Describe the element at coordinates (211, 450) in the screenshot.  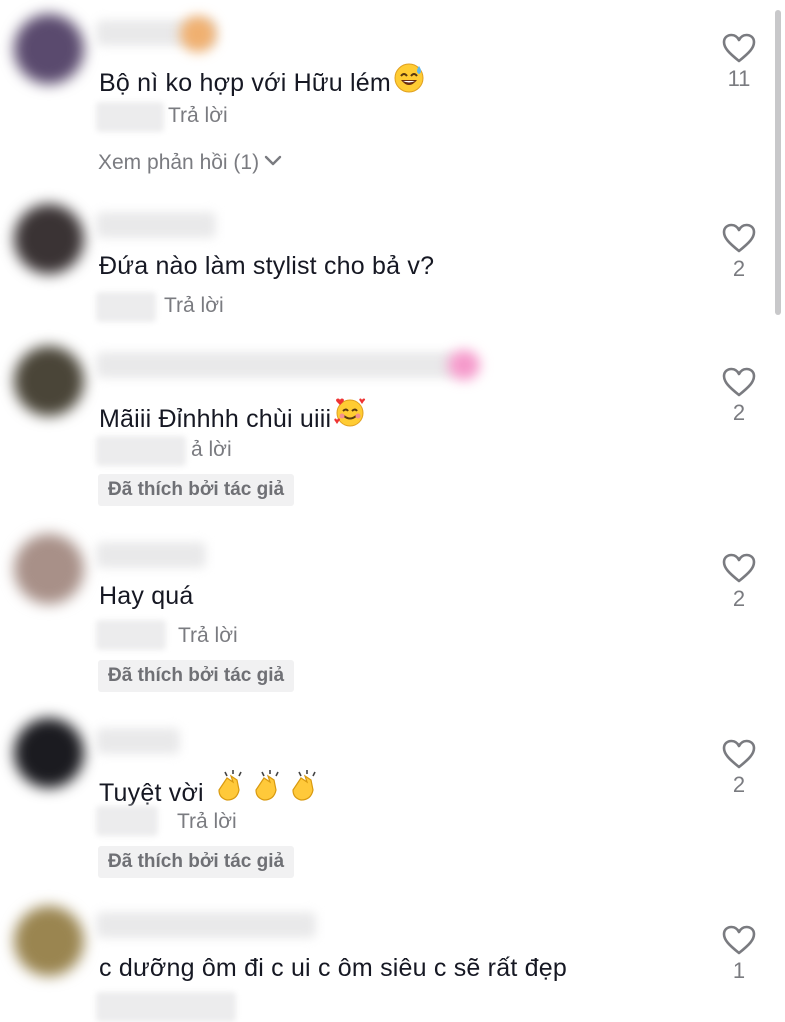
I see `reply-button: ả lời` at that location.